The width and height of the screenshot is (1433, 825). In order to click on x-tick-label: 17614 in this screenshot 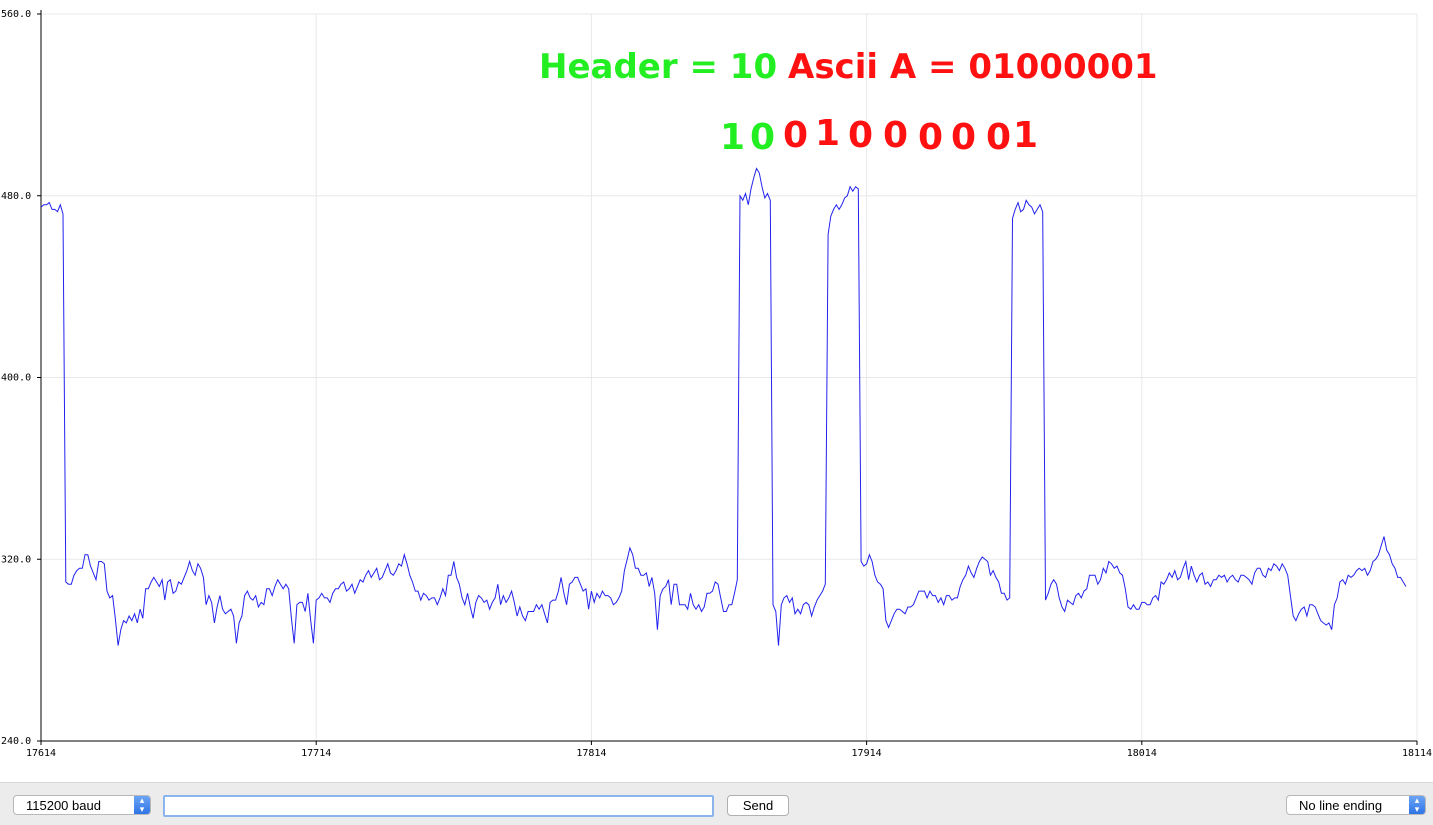, I will do `click(41, 753)`.